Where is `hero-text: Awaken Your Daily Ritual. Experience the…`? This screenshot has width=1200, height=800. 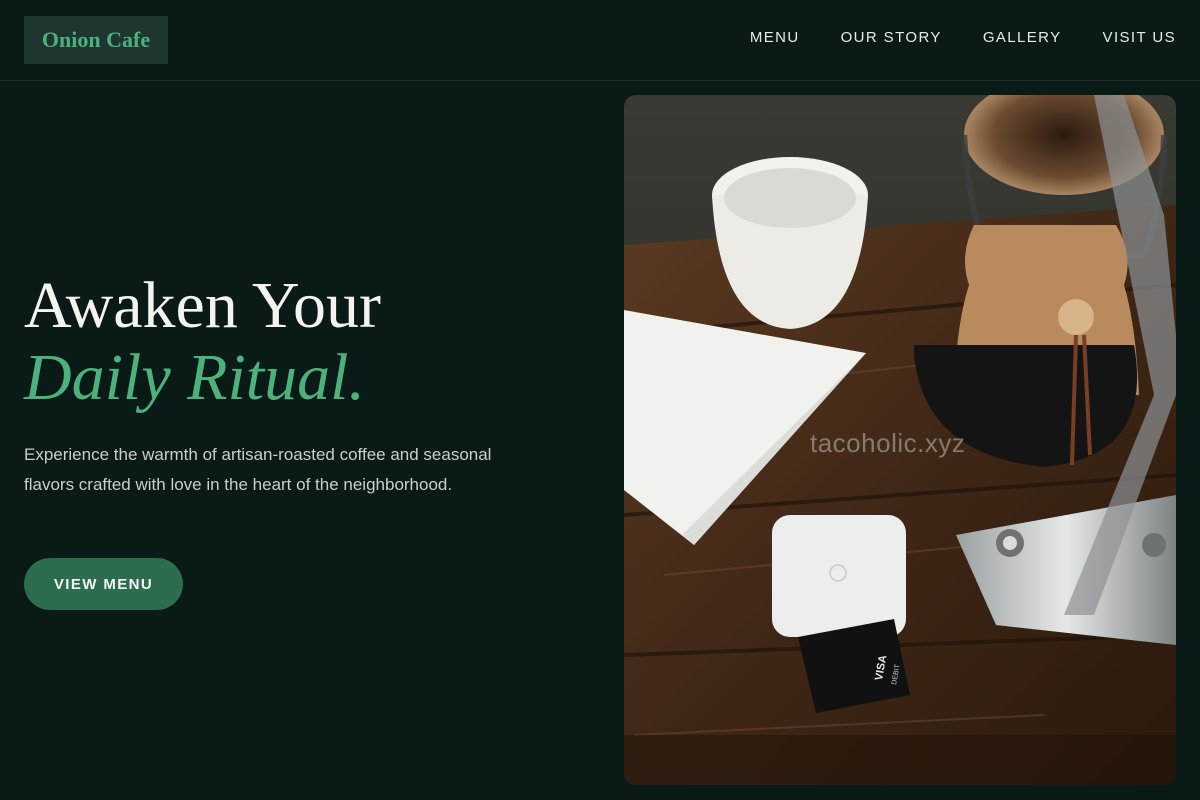
hero-text: Awaken Your Daily Ritual. Experience the… is located at coordinates (259, 384).